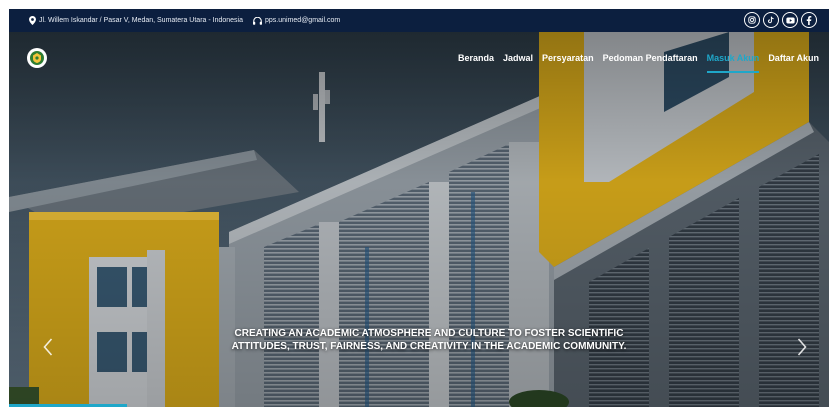 The image size is (829, 407). I want to click on slider-next-button, so click(802, 347).